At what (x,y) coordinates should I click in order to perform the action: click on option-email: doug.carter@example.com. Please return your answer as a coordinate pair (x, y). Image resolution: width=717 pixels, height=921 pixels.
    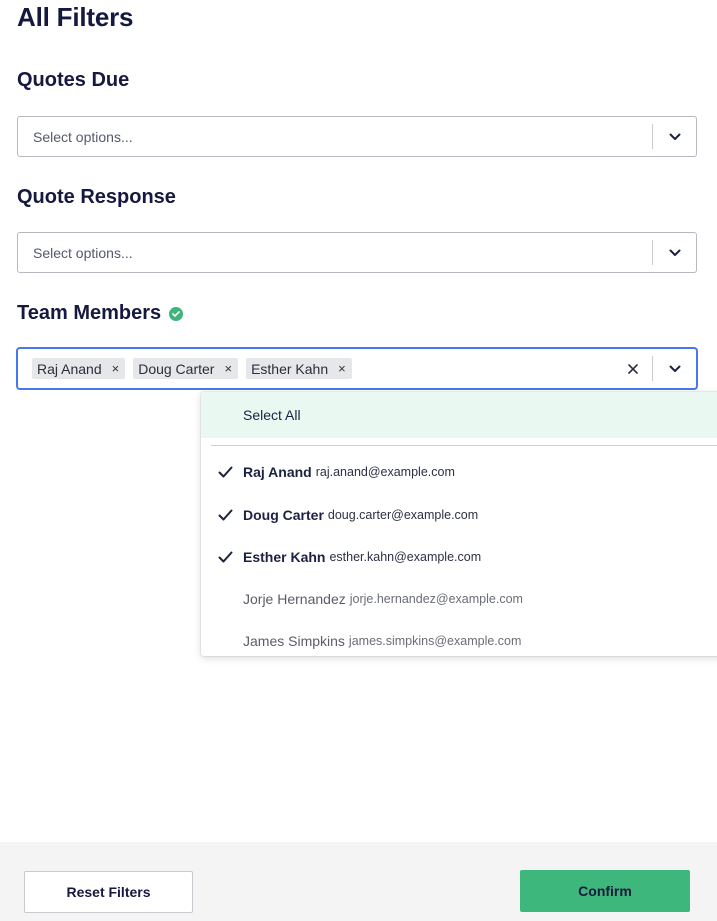
    Looking at the image, I should click on (403, 515).